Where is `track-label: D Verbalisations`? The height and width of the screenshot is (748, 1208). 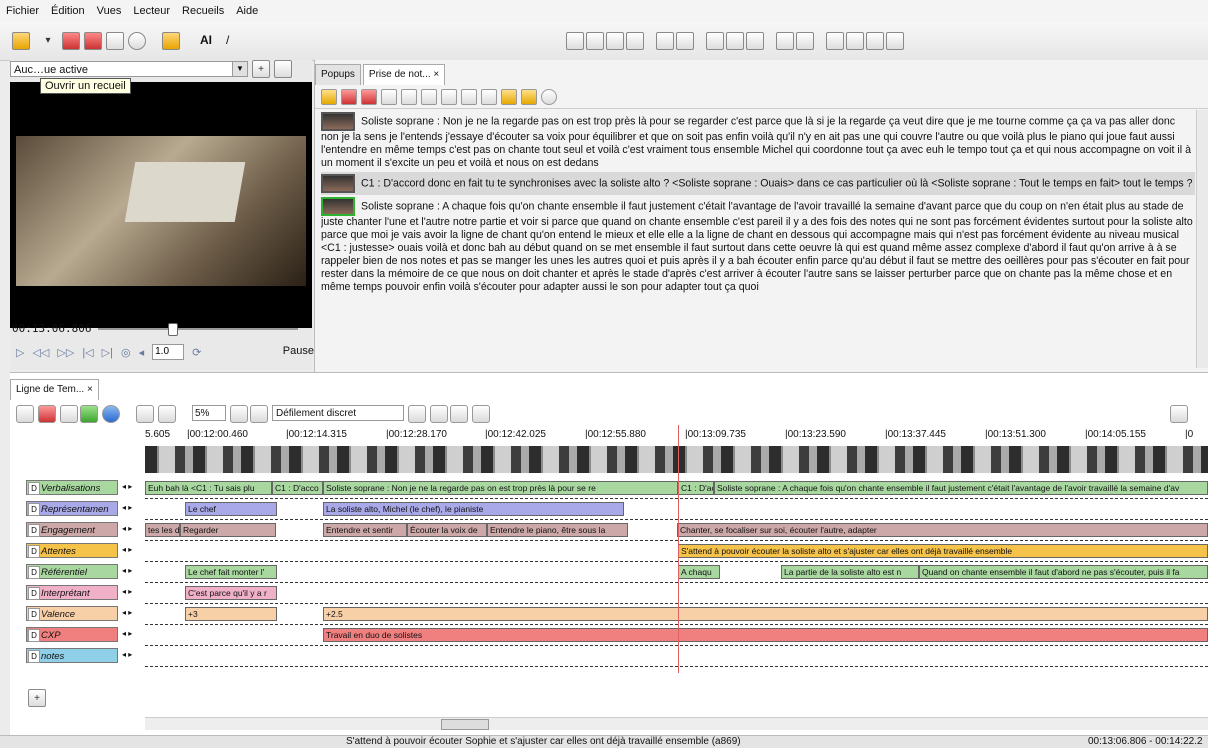
track-label: D Verbalisations is located at coordinates (72, 487).